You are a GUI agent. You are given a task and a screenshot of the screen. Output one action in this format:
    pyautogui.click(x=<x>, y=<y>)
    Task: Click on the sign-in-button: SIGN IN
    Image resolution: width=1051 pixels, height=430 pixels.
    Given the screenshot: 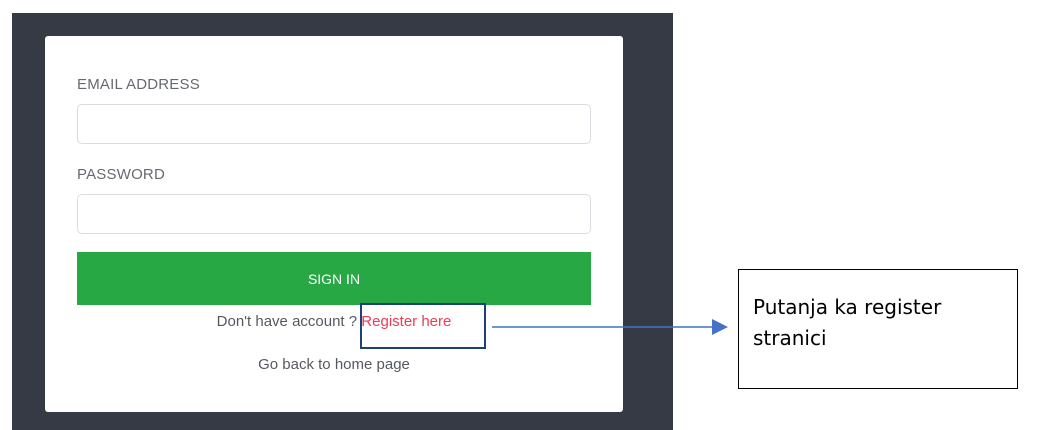 What is the action you would take?
    pyautogui.click(x=334, y=278)
    